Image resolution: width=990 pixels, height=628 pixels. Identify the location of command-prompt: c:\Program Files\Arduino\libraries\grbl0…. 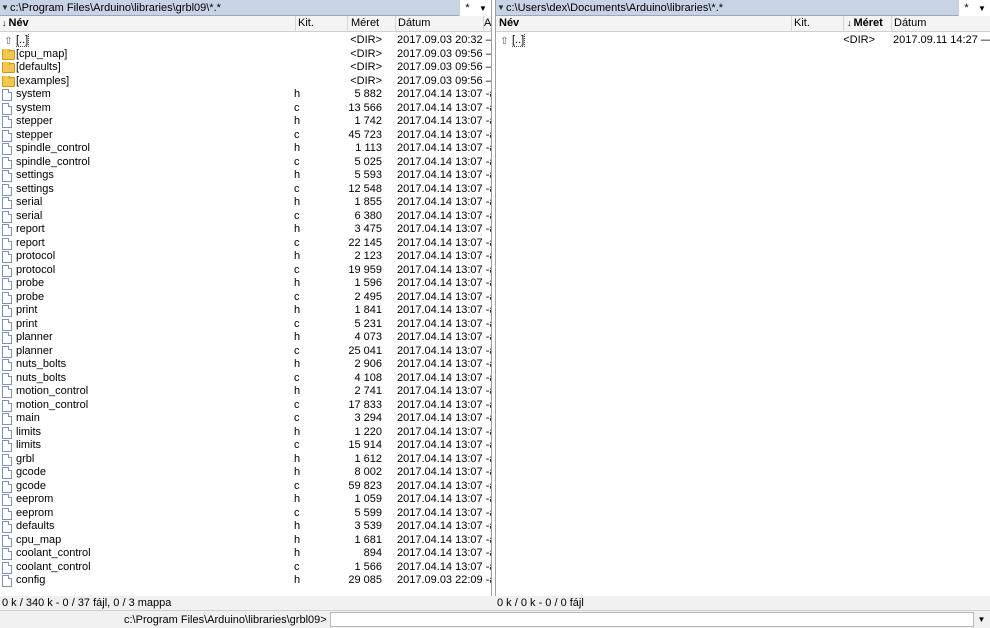
(225, 620).